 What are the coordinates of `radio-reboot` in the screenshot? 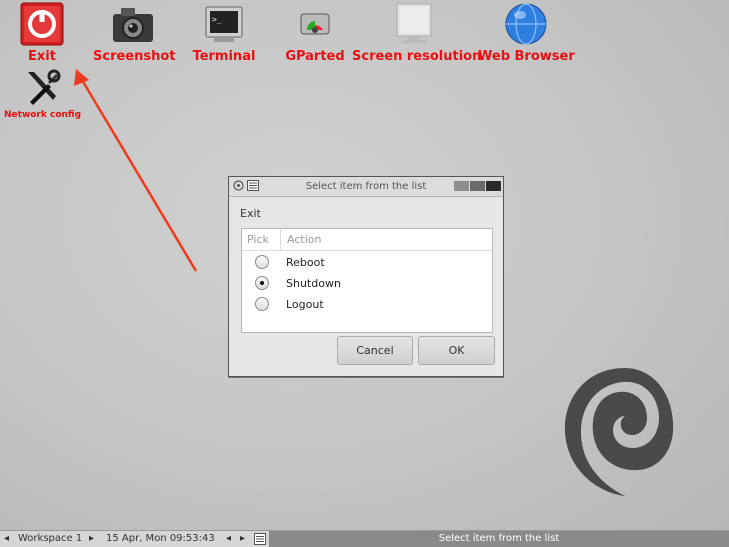 It's located at (262, 262).